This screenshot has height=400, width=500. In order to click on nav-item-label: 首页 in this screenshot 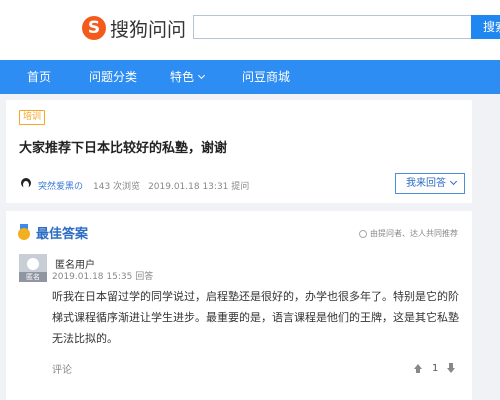, I will do `click(39, 77)`.